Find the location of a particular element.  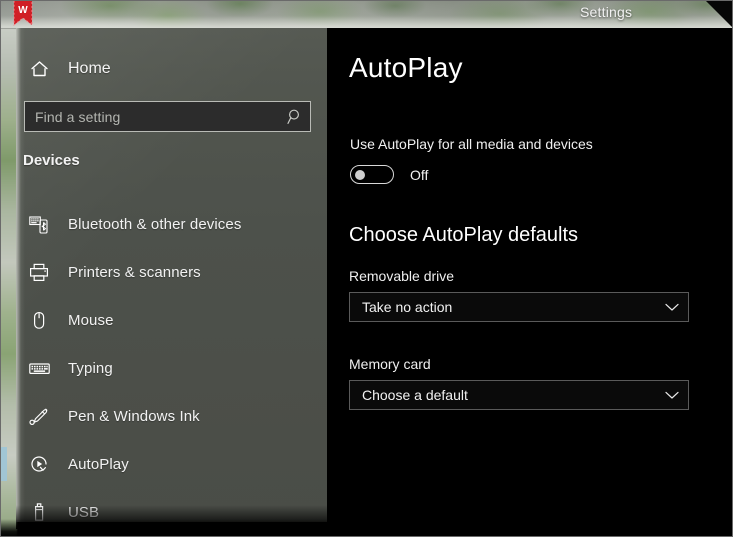

toggle-knob is located at coordinates (360, 174).